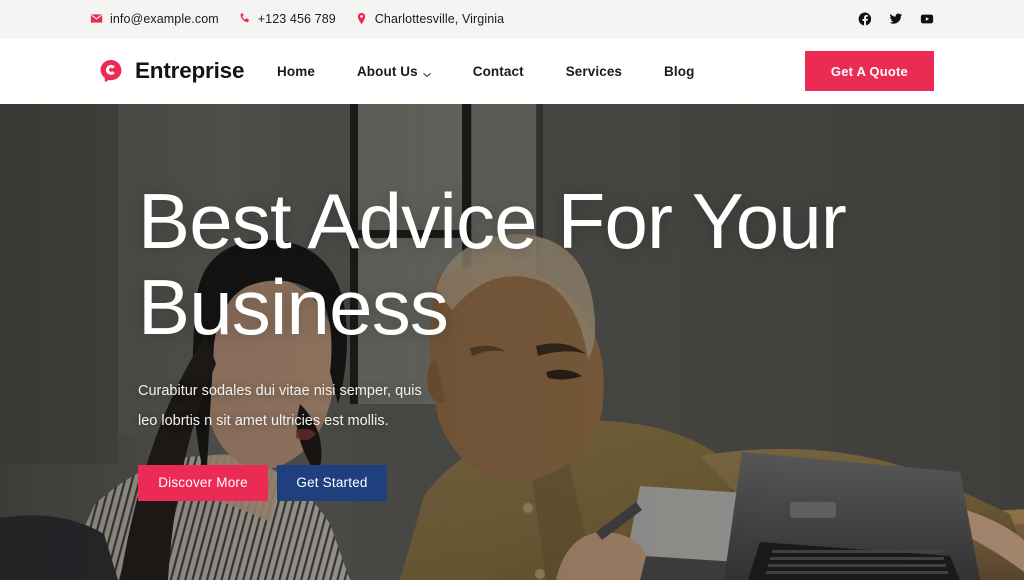  I want to click on twitter-icon, so click(896, 19).